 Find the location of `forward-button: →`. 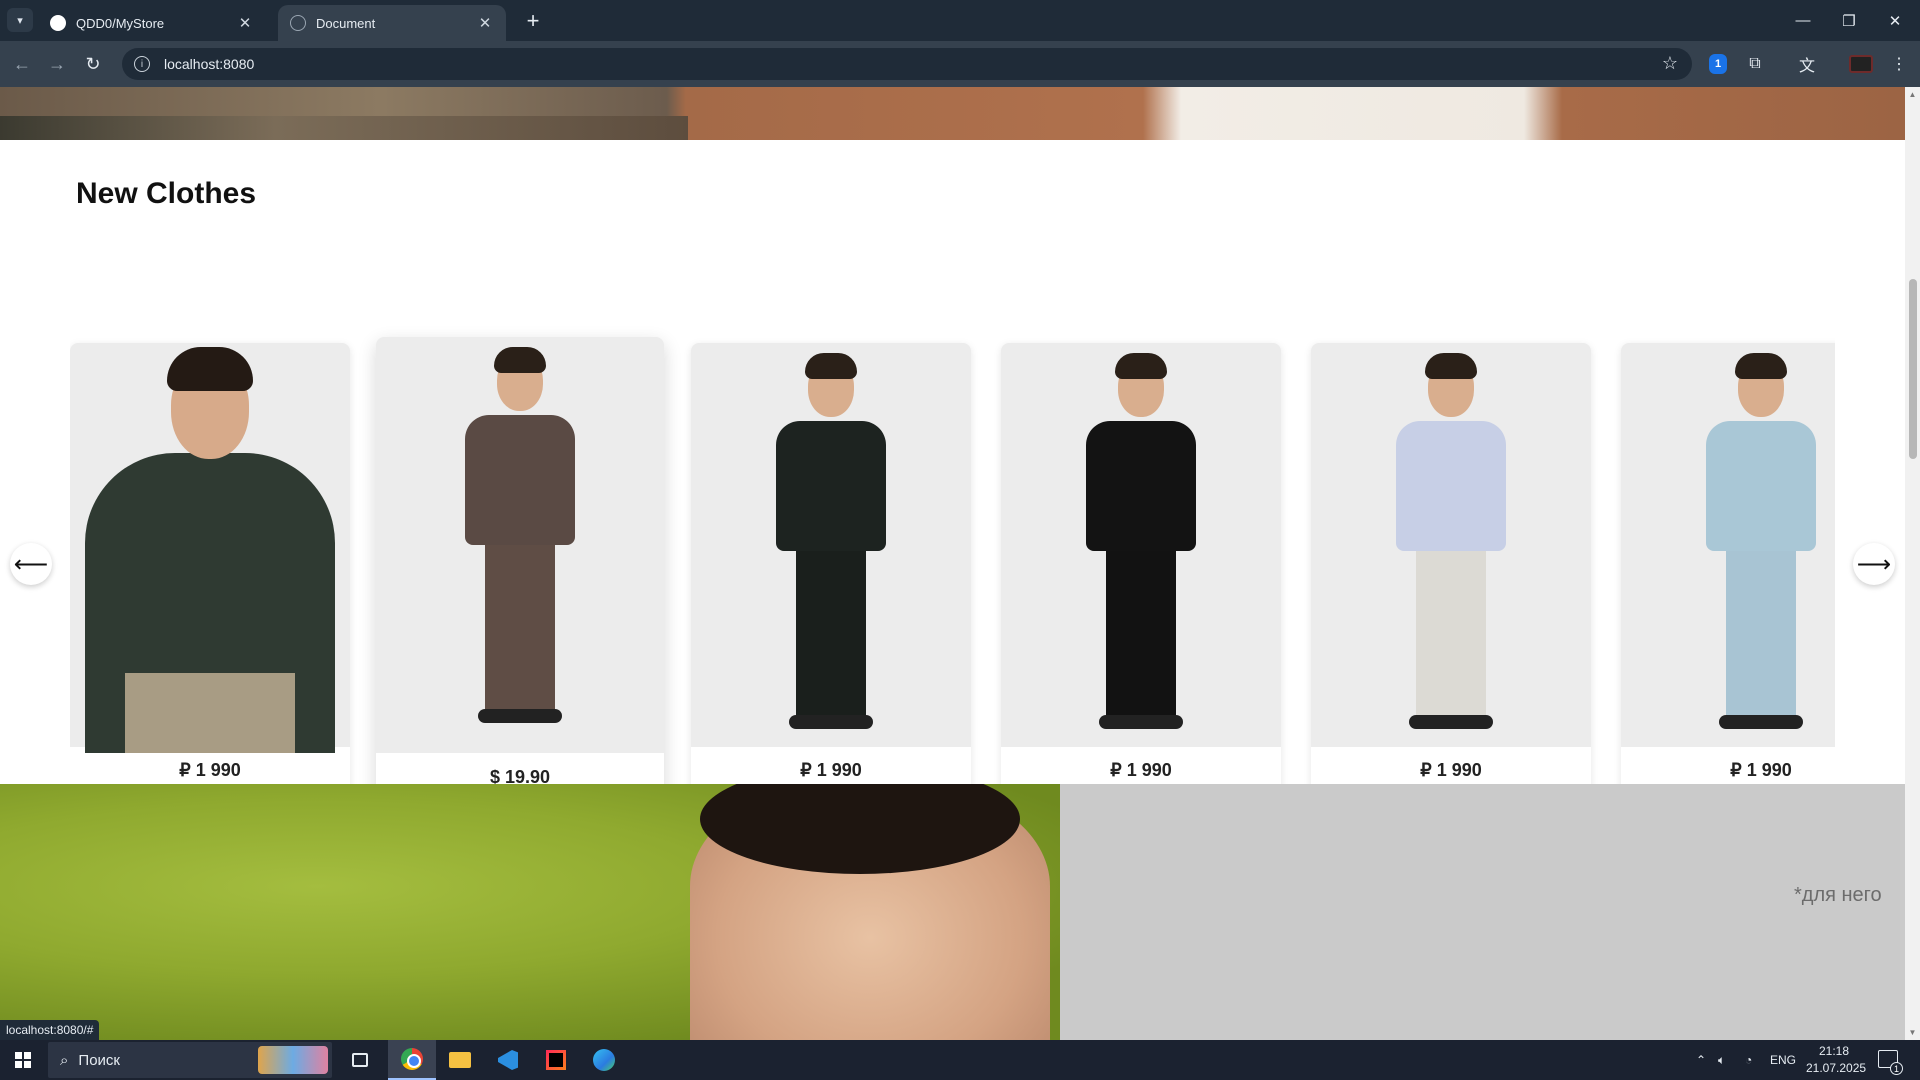

forward-button: → is located at coordinates (57, 64).